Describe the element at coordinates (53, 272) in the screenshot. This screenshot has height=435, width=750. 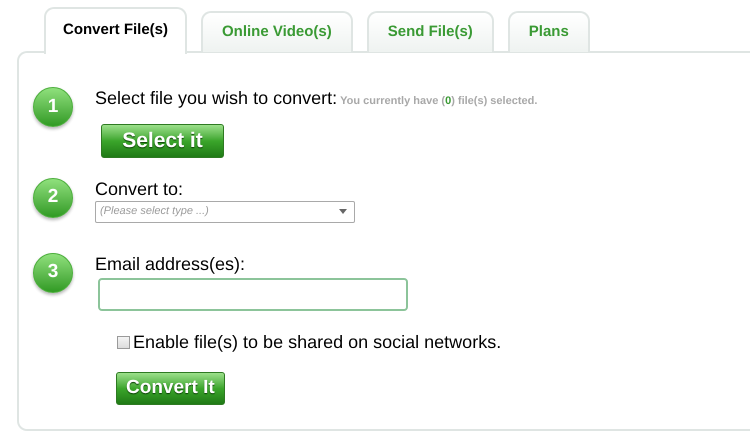
I see `step-number: 3` at that location.